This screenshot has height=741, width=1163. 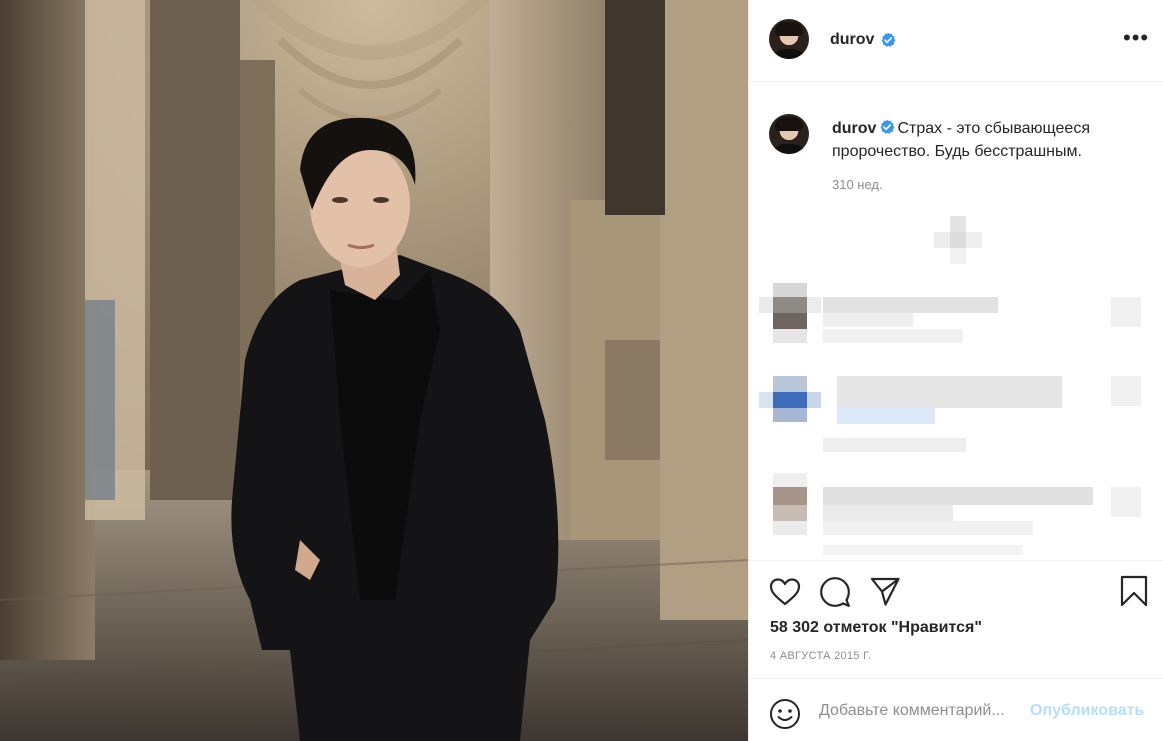 I want to click on paper-plane-icon, so click(x=885, y=592).